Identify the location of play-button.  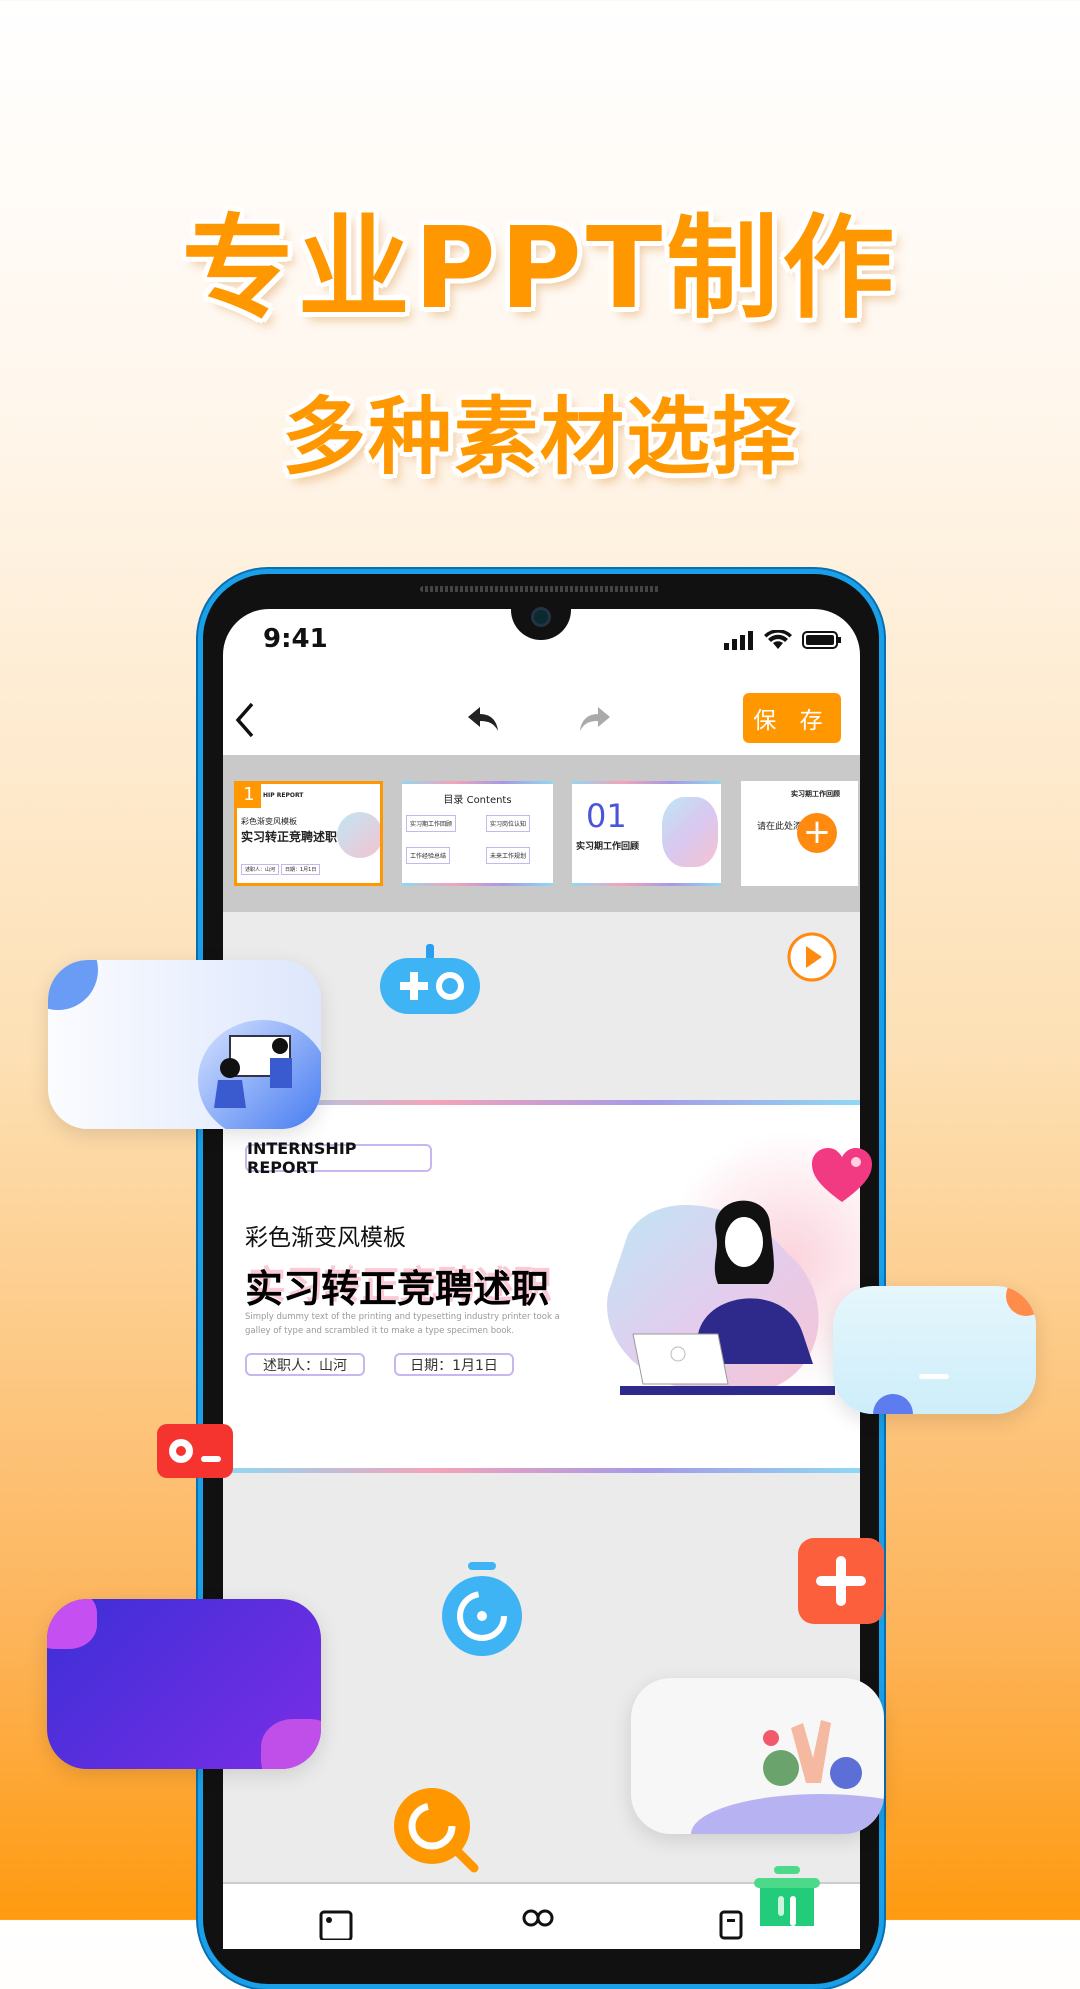
(812, 957).